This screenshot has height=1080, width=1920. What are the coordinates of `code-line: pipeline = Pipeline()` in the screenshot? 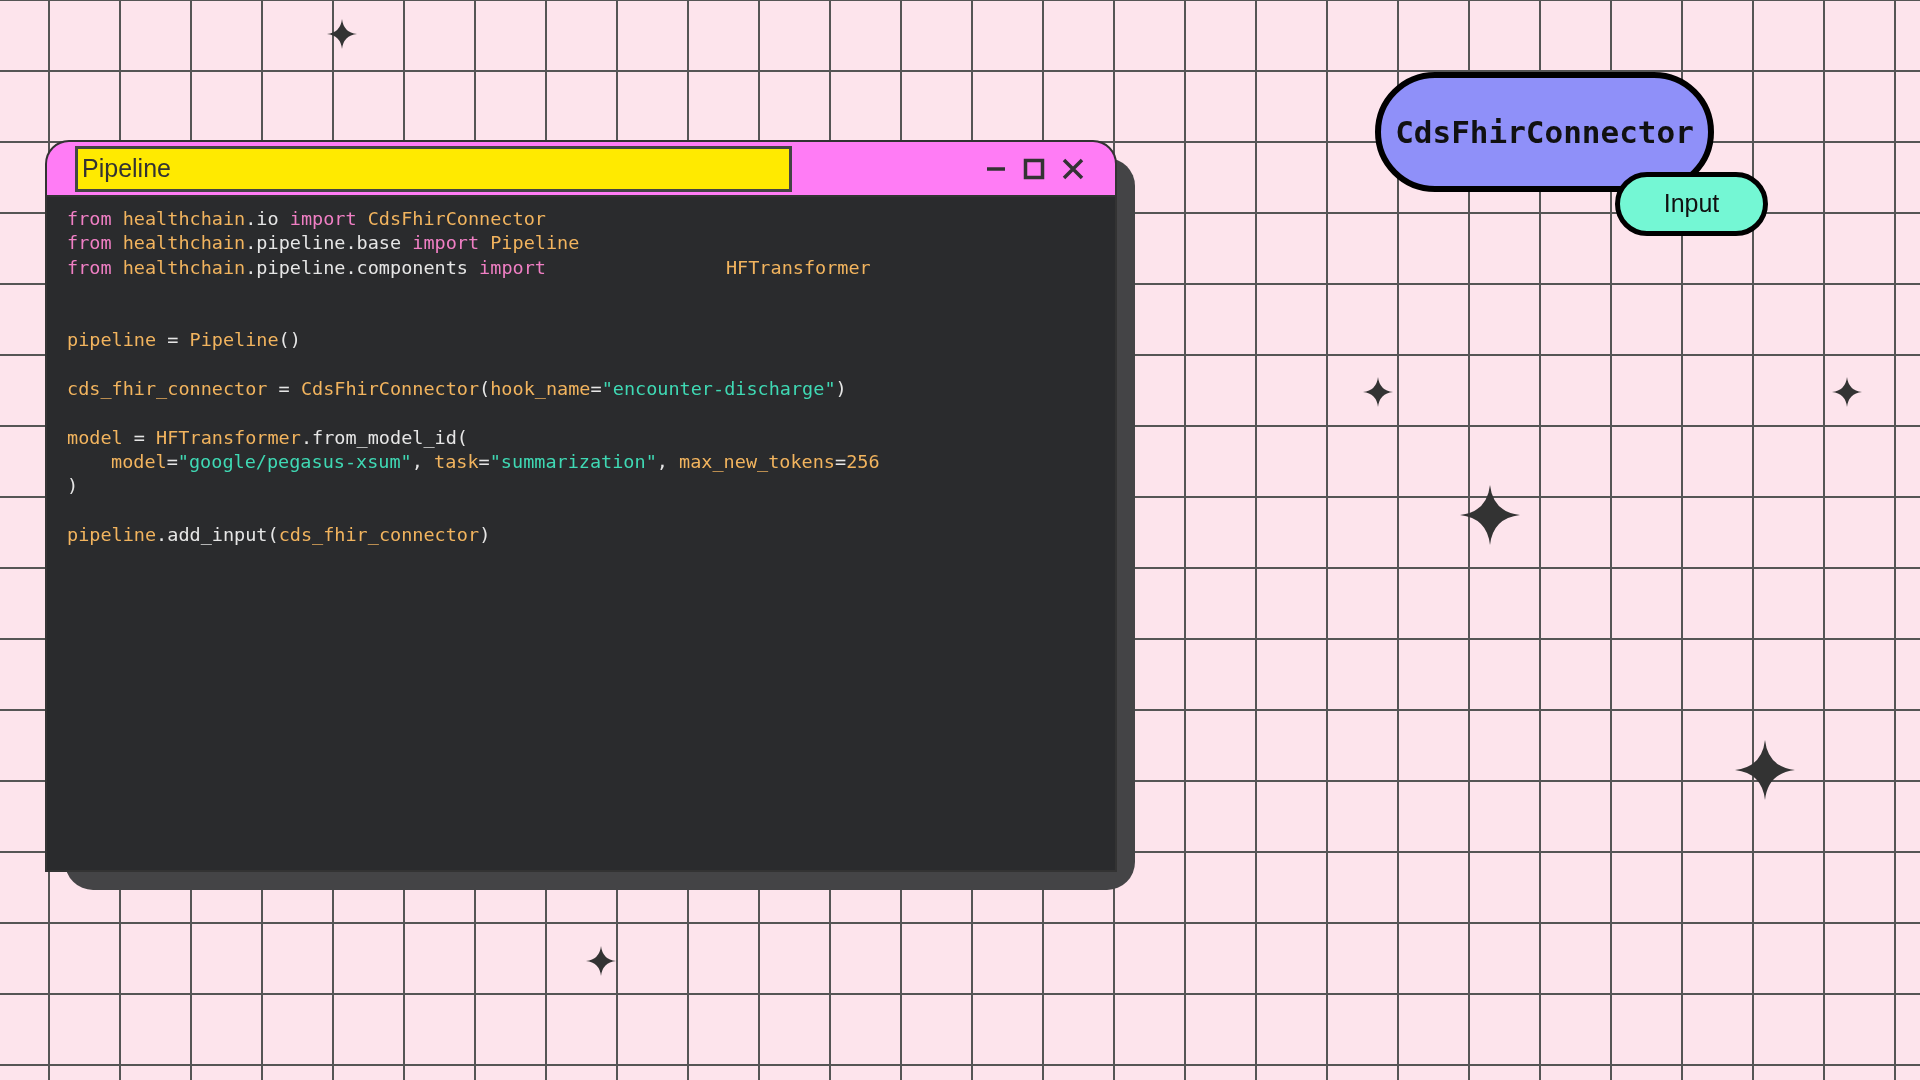 It's located at (184, 340).